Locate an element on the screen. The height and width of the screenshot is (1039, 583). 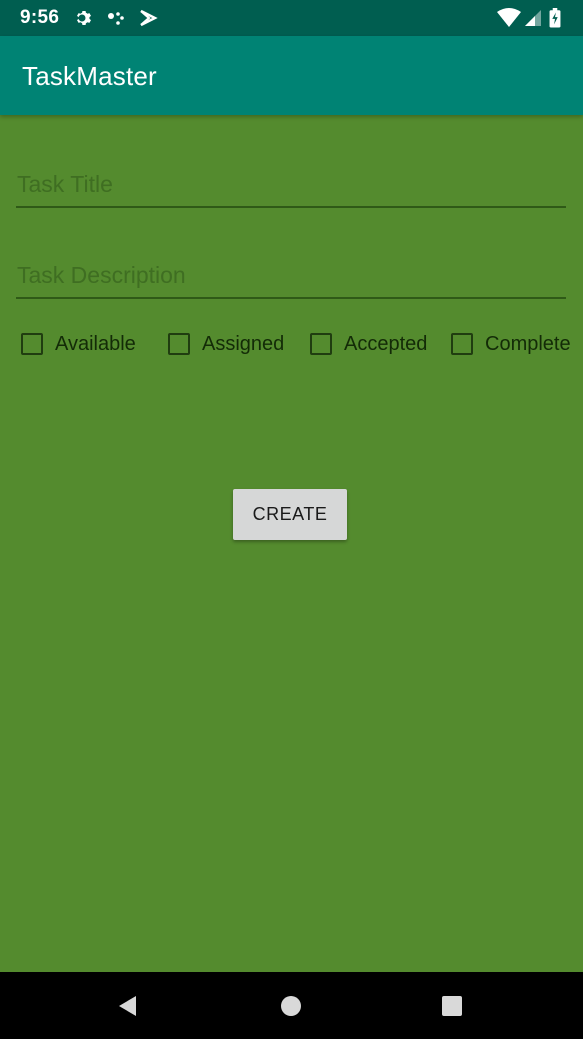
app-title: TaskMaster is located at coordinates (89, 76).